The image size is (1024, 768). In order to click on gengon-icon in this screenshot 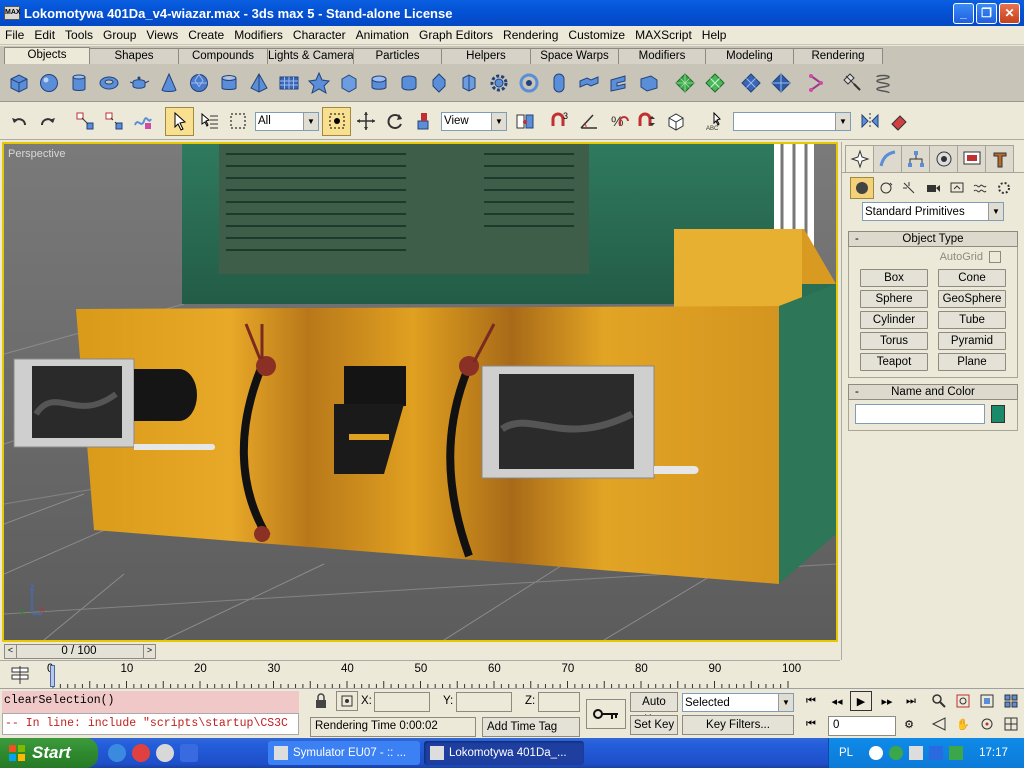, I will do `click(469, 83)`.